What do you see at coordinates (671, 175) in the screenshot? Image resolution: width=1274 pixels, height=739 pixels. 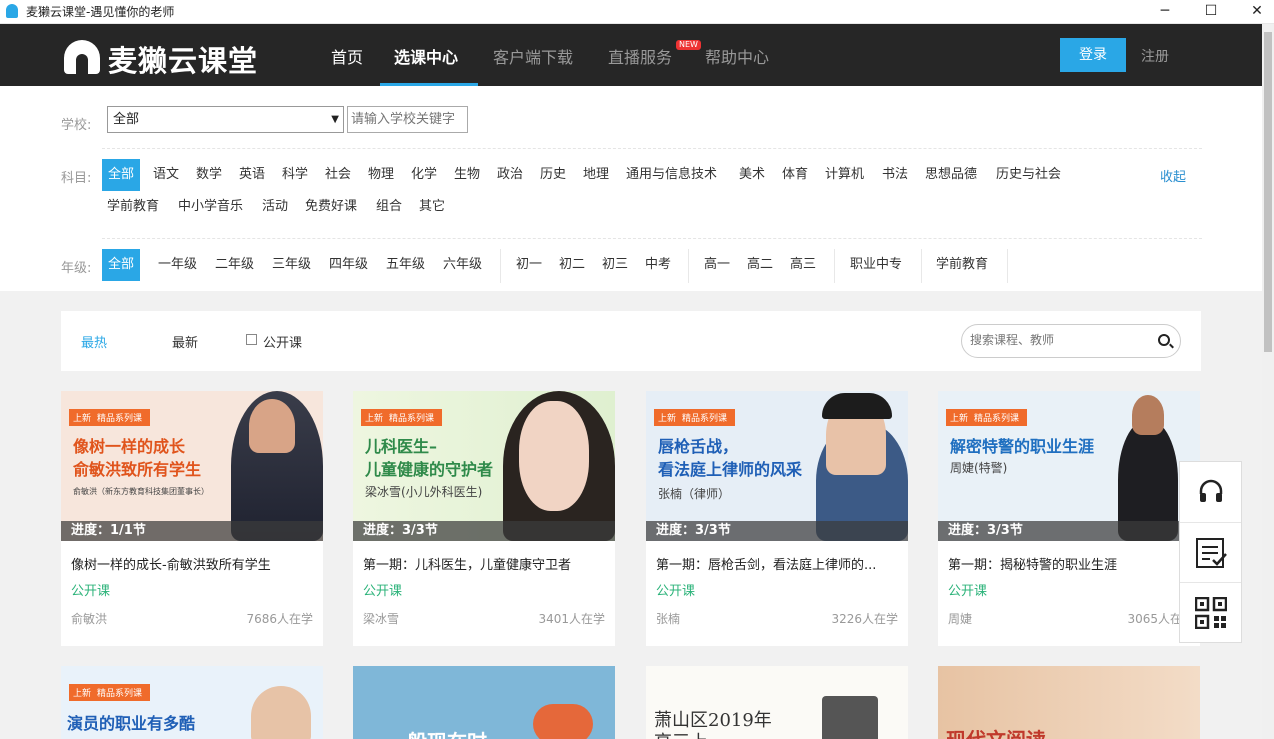 I see `subject-chip: 通用与信息技术` at bounding box center [671, 175].